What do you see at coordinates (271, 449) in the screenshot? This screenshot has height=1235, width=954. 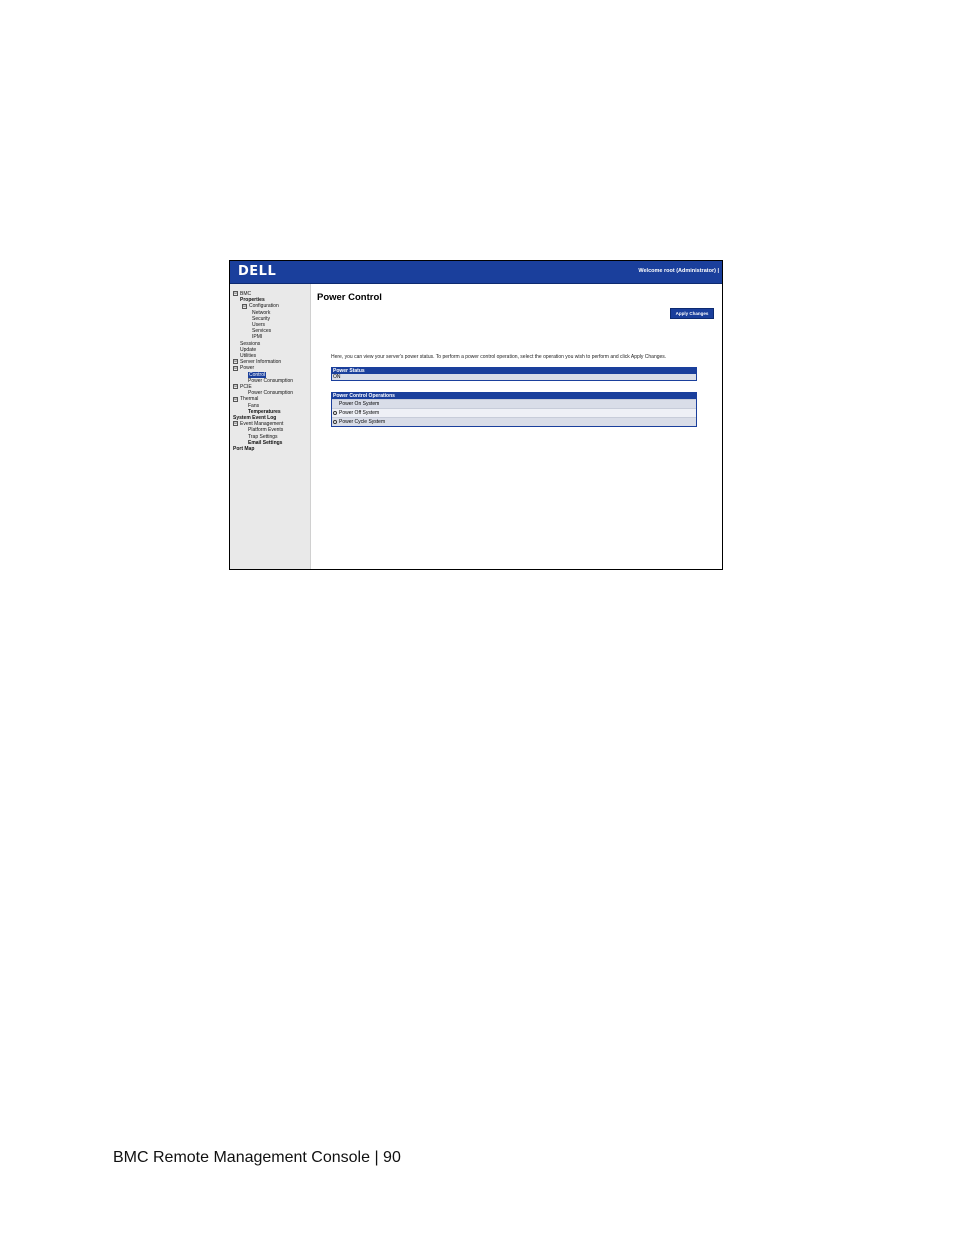 I see `sidebar-item-port-map: Port Map` at bounding box center [271, 449].